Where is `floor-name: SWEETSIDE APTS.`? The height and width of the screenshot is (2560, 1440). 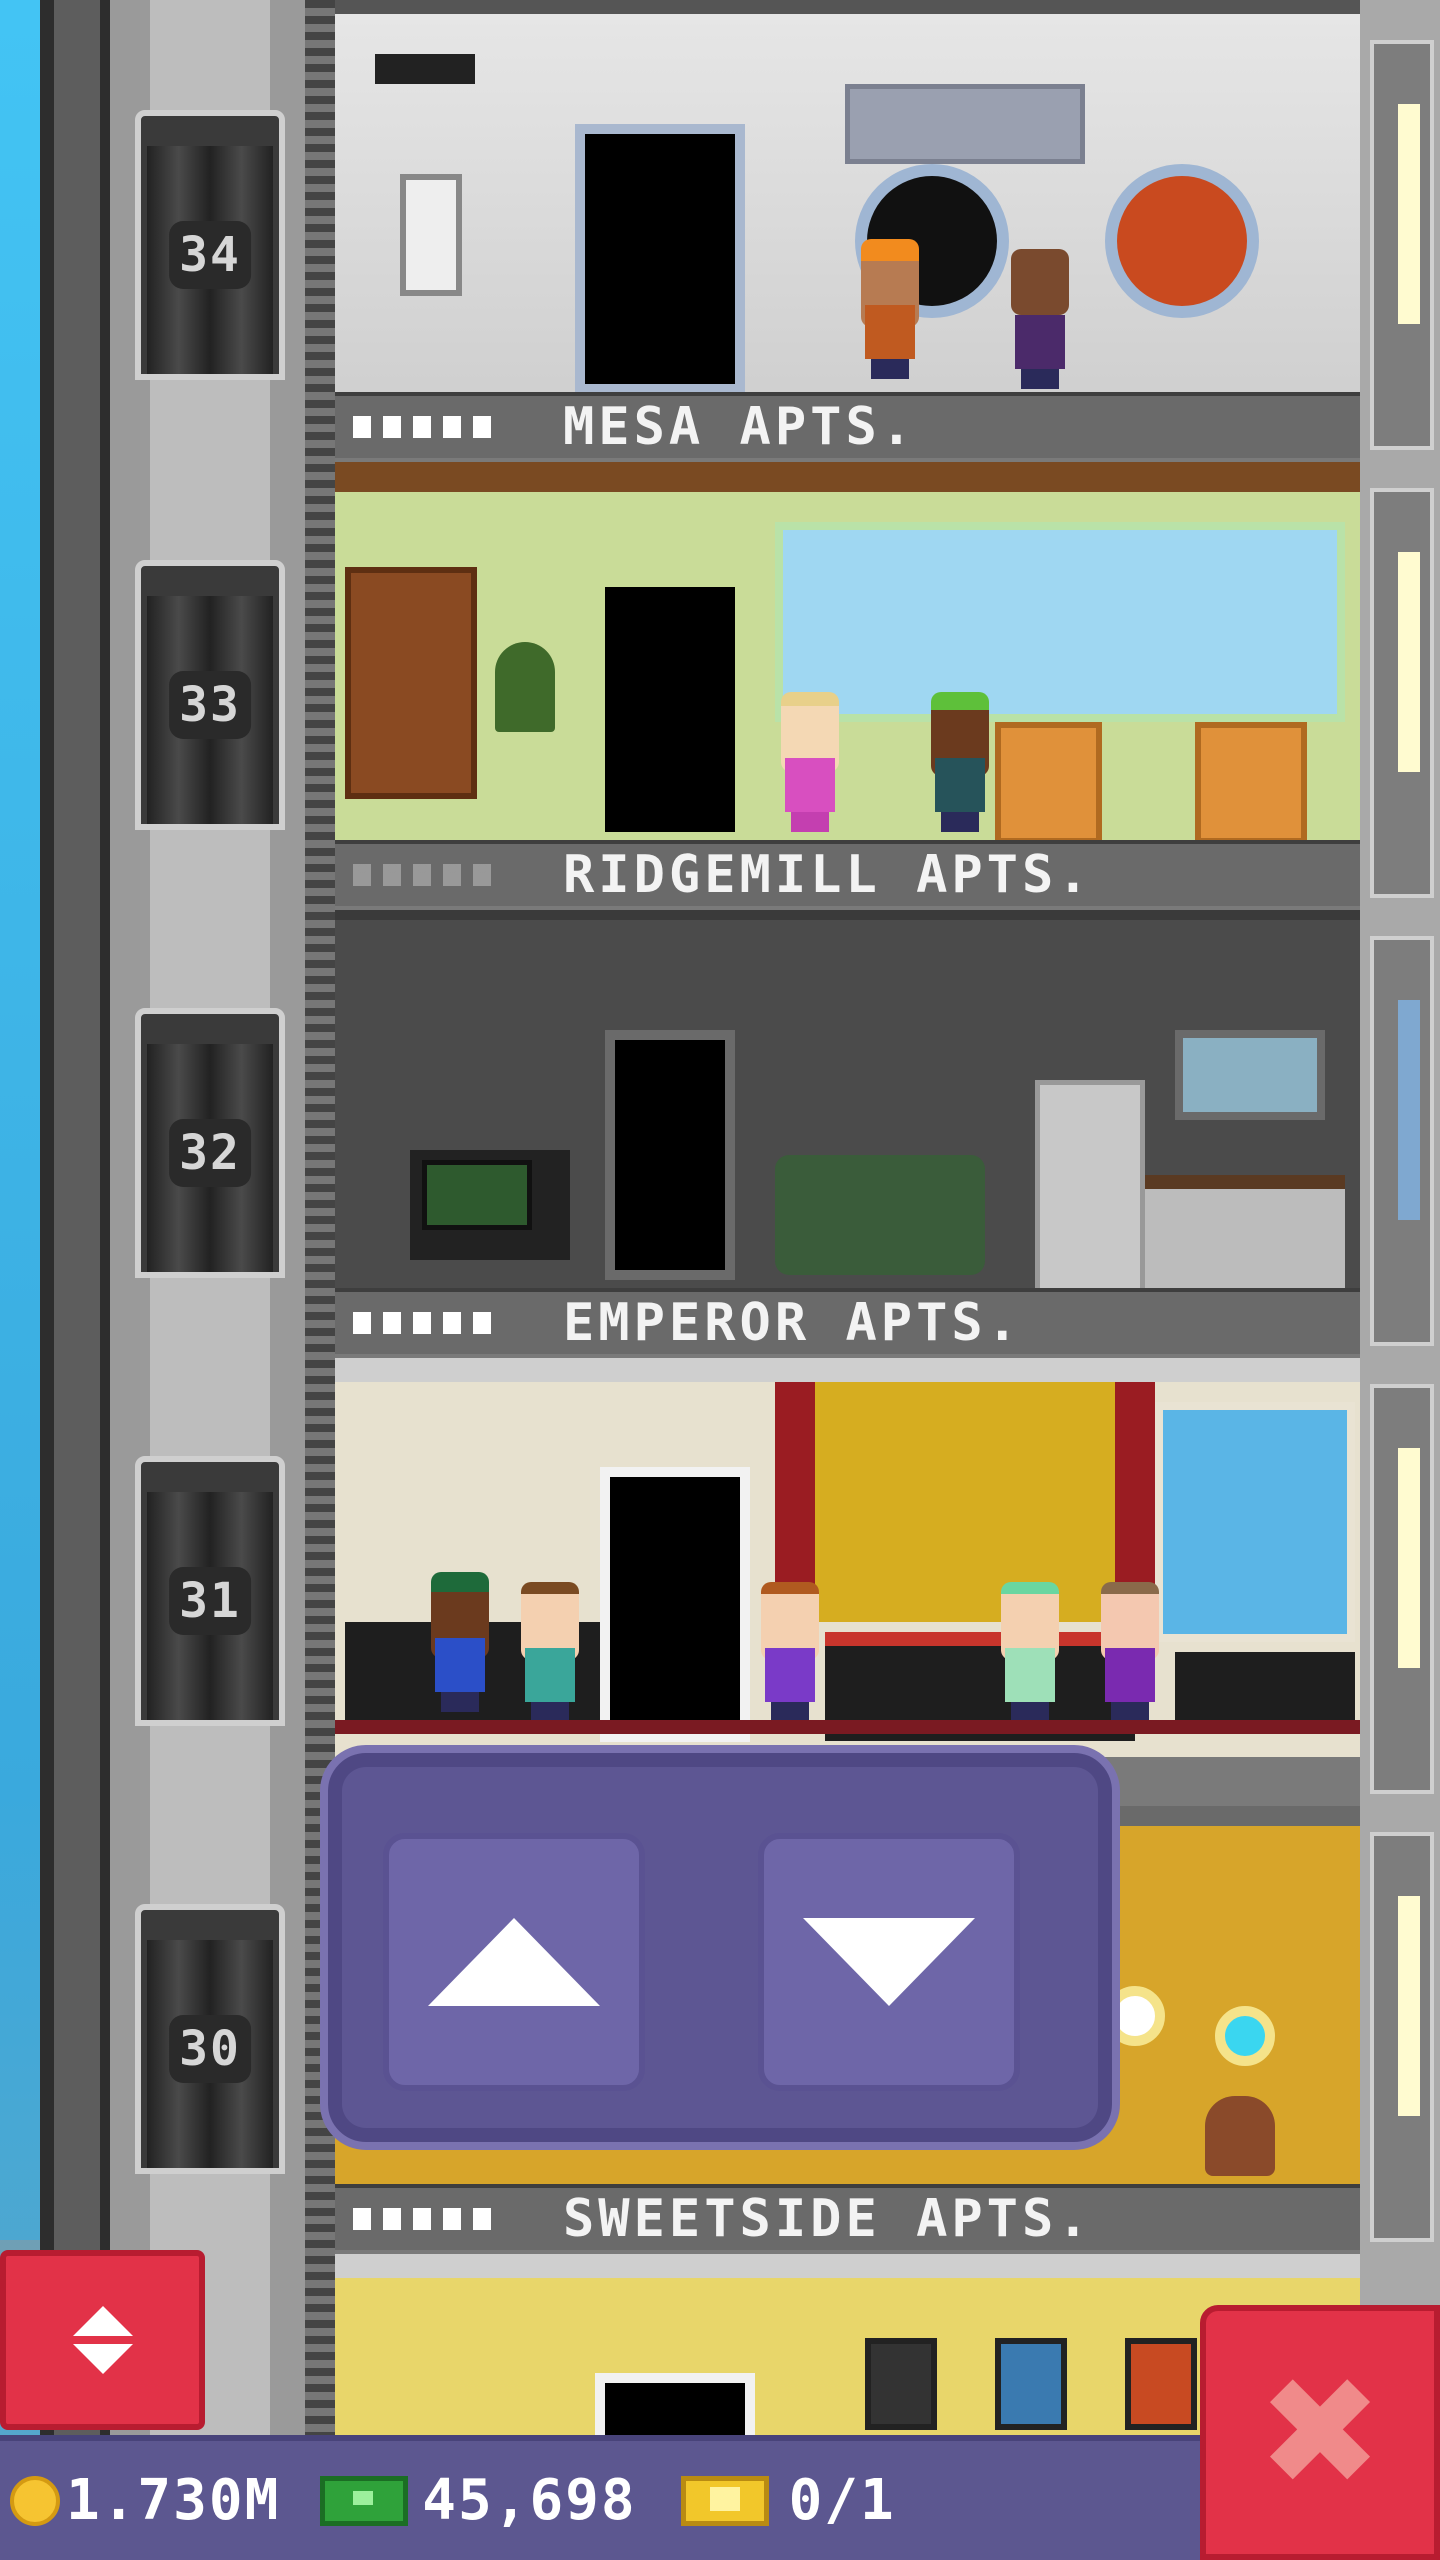
floor-name: SWEETSIDE APTS. is located at coordinates (828, 2219).